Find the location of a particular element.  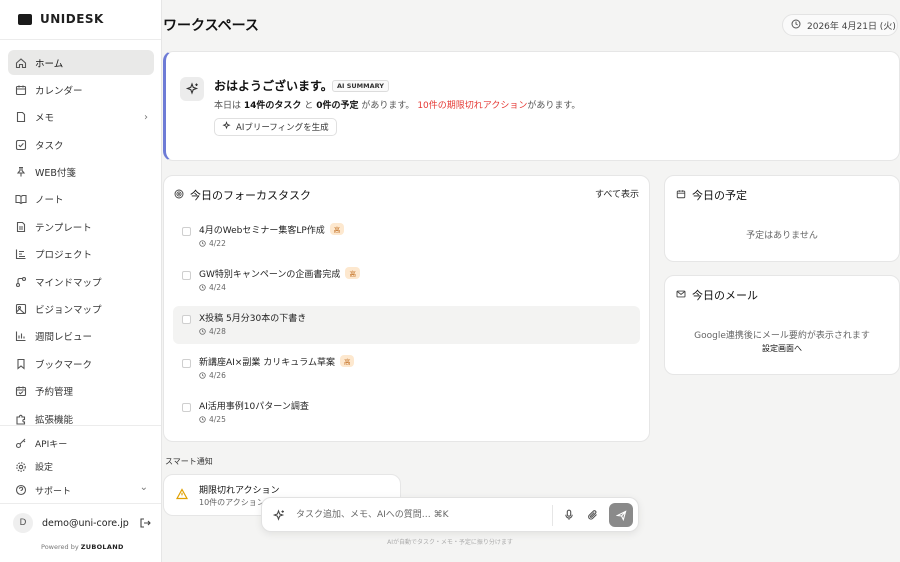

user-email: demo@uni-core.jp is located at coordinates (85, 523).